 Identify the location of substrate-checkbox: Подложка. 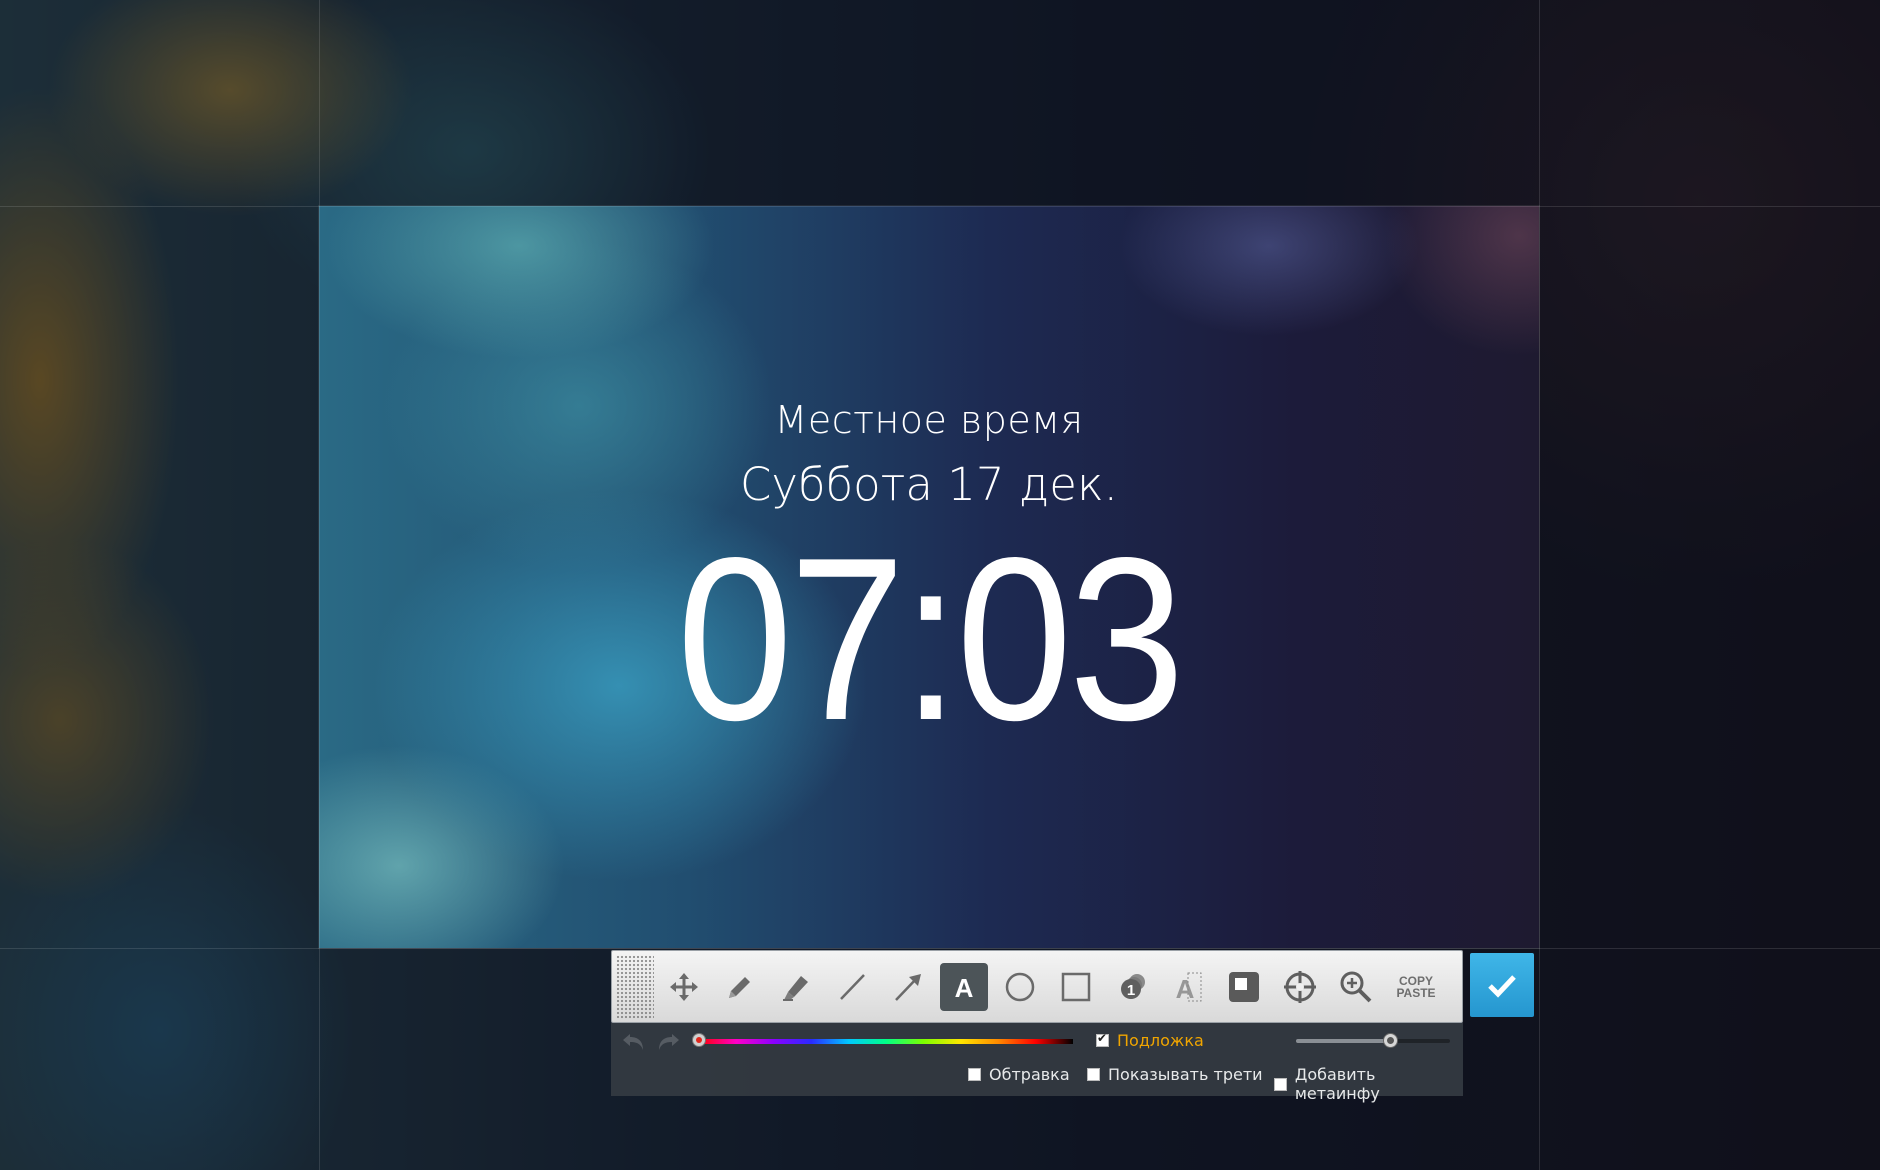
(1150, 1040).